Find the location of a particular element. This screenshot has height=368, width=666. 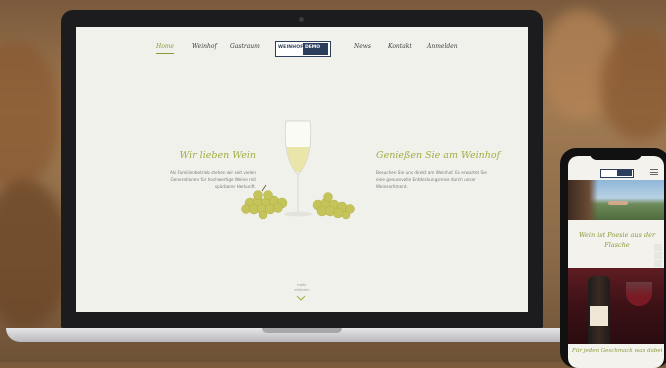

chevron-down-icon is located at coordinates (301, 298).